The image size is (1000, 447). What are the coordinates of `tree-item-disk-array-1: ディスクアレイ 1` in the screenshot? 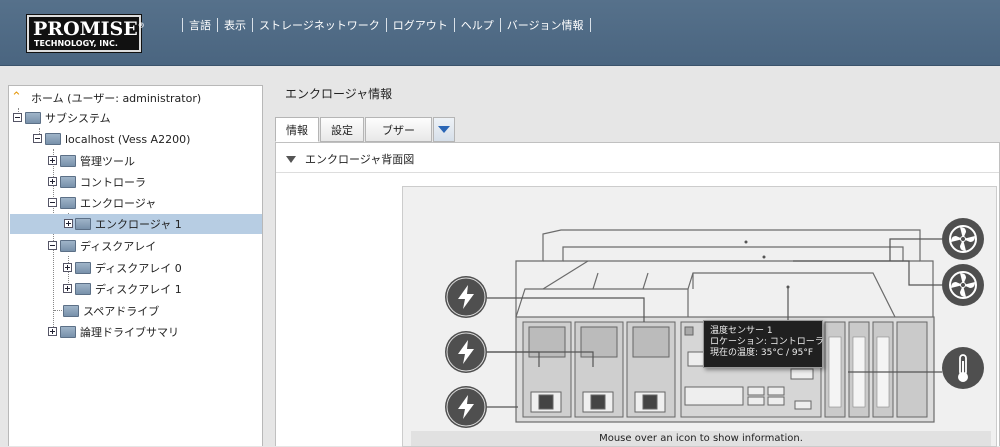 It's located at (122, 289).